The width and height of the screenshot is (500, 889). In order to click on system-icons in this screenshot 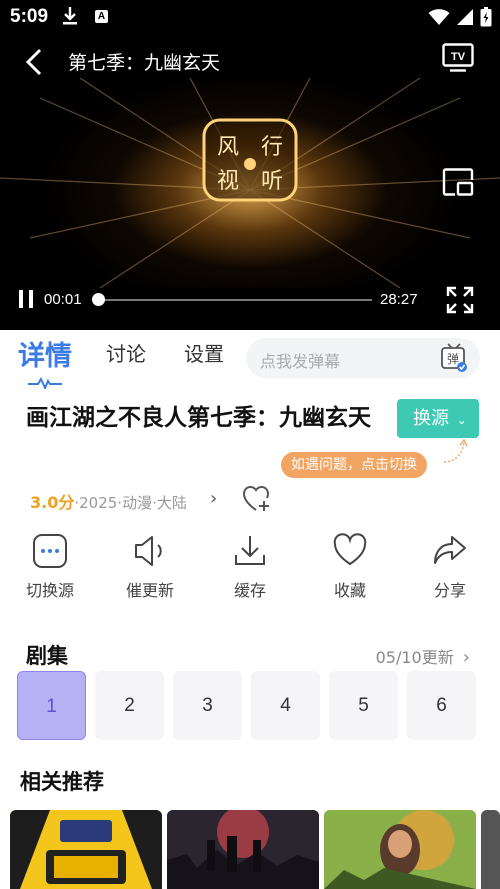, I will do `click(460, 17)`.